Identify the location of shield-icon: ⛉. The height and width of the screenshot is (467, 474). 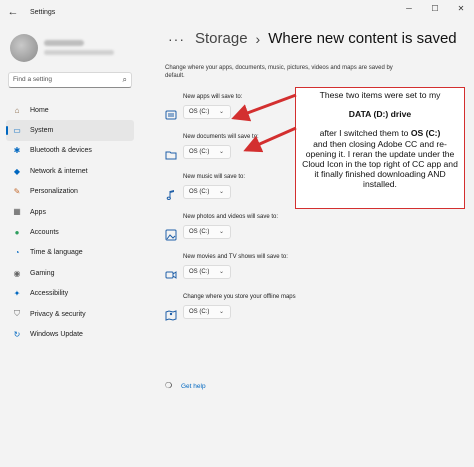
(17, 313).